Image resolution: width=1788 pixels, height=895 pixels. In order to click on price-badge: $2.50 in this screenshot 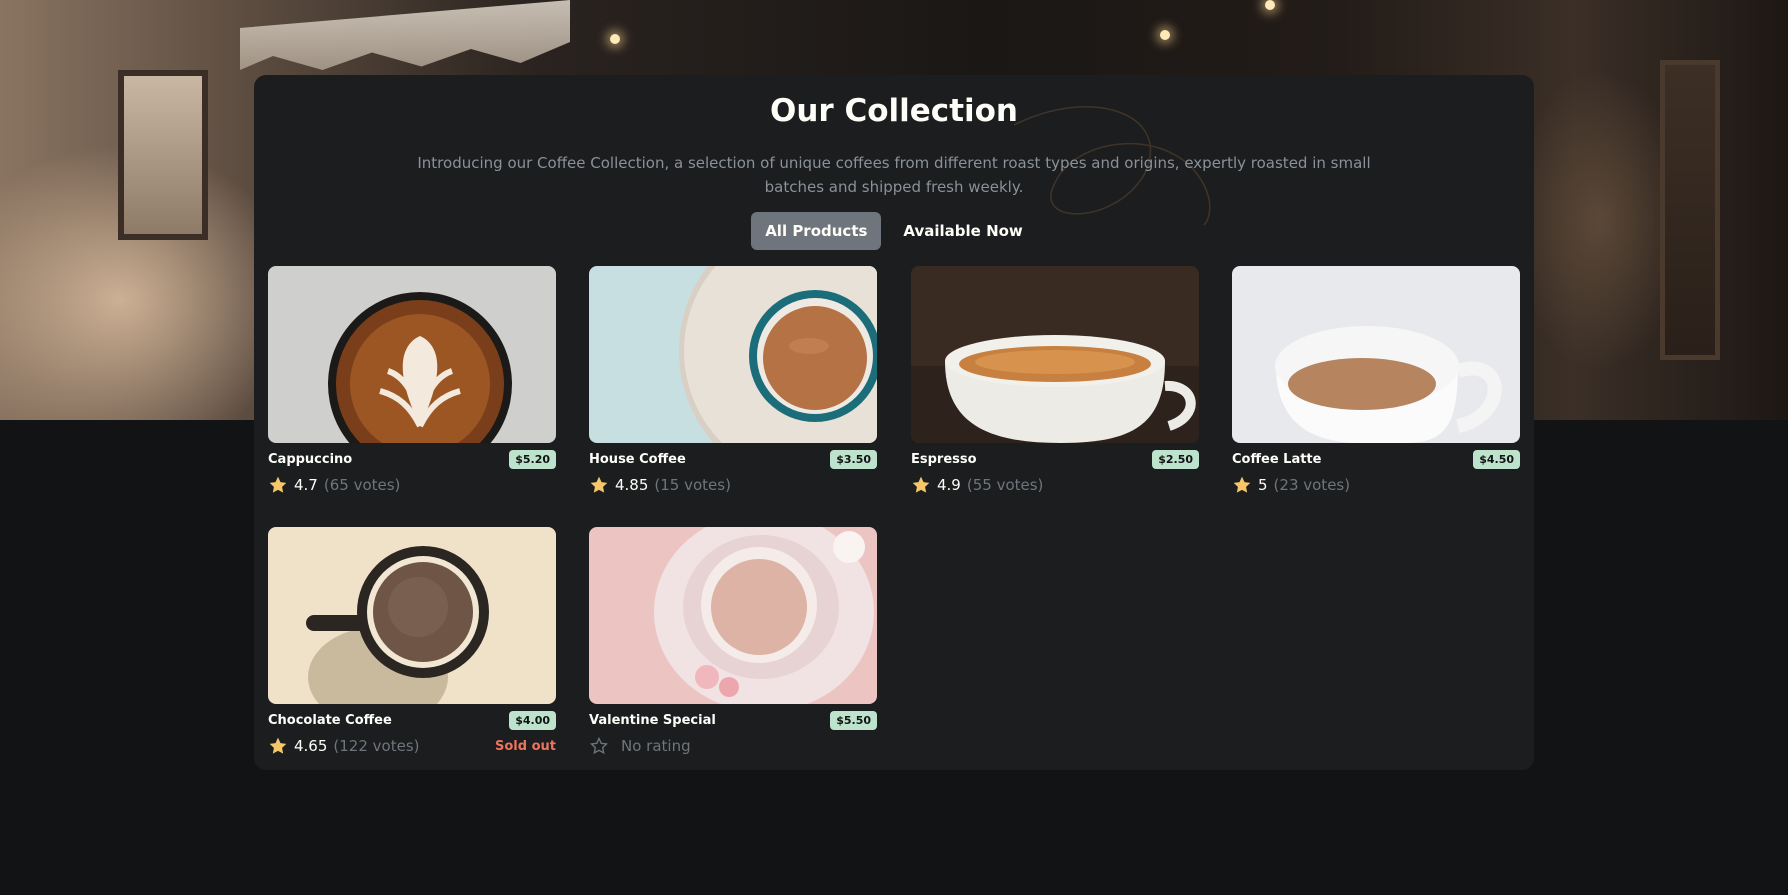, I will do `click(1175, 459)`.